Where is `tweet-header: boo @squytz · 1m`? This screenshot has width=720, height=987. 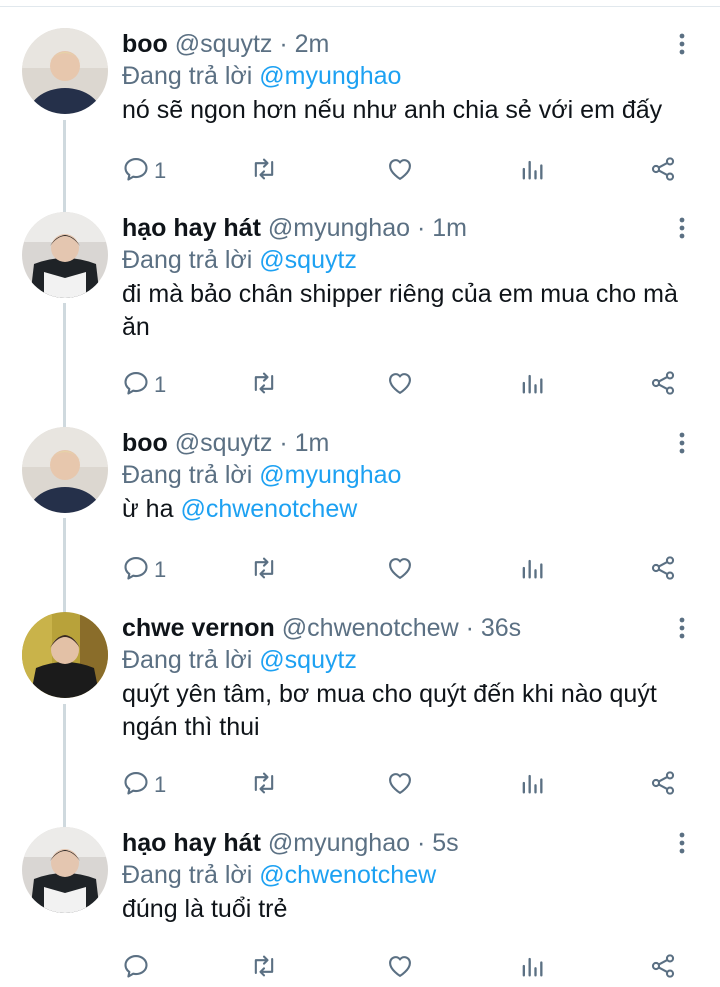 tweet-header: boo @squytz · 1m is located at coordinates (225, 443).